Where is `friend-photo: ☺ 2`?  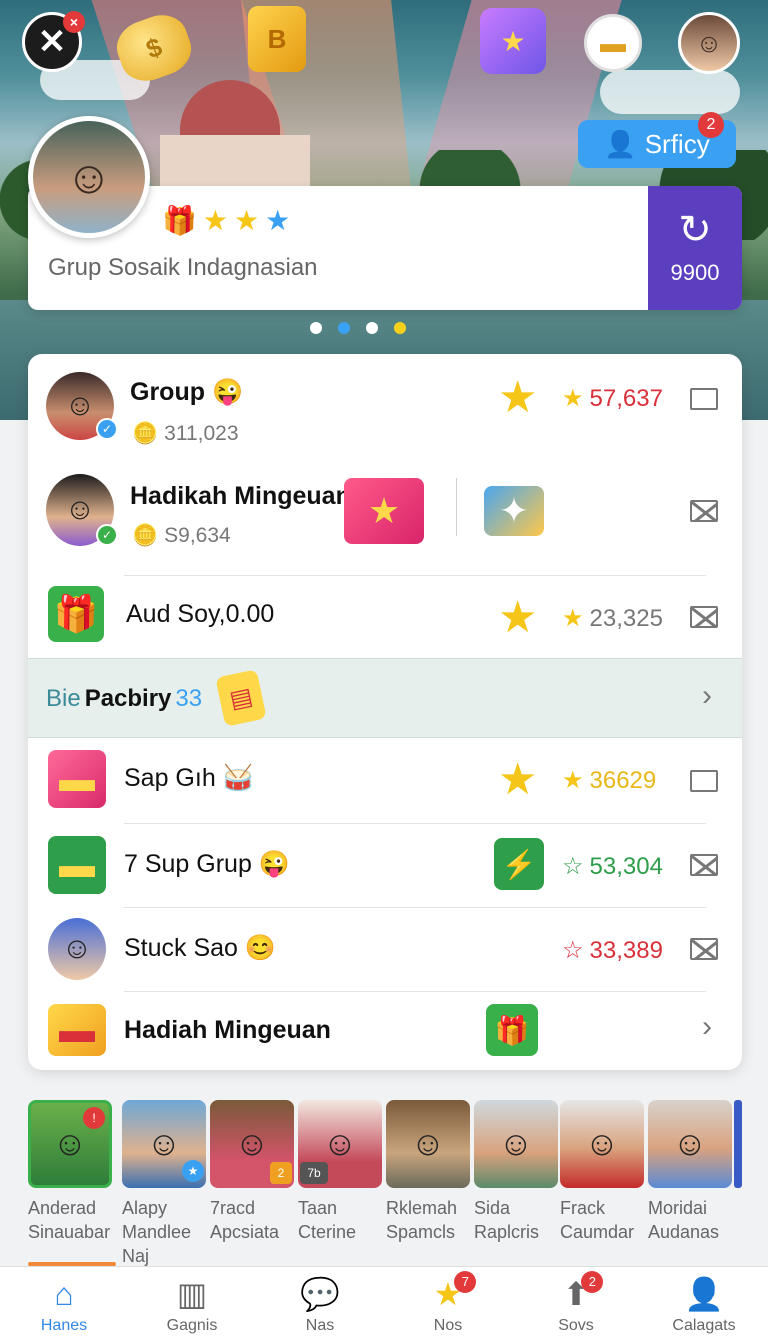
friend-photo: ☺ 2 is located at coordinates (252, 1144).